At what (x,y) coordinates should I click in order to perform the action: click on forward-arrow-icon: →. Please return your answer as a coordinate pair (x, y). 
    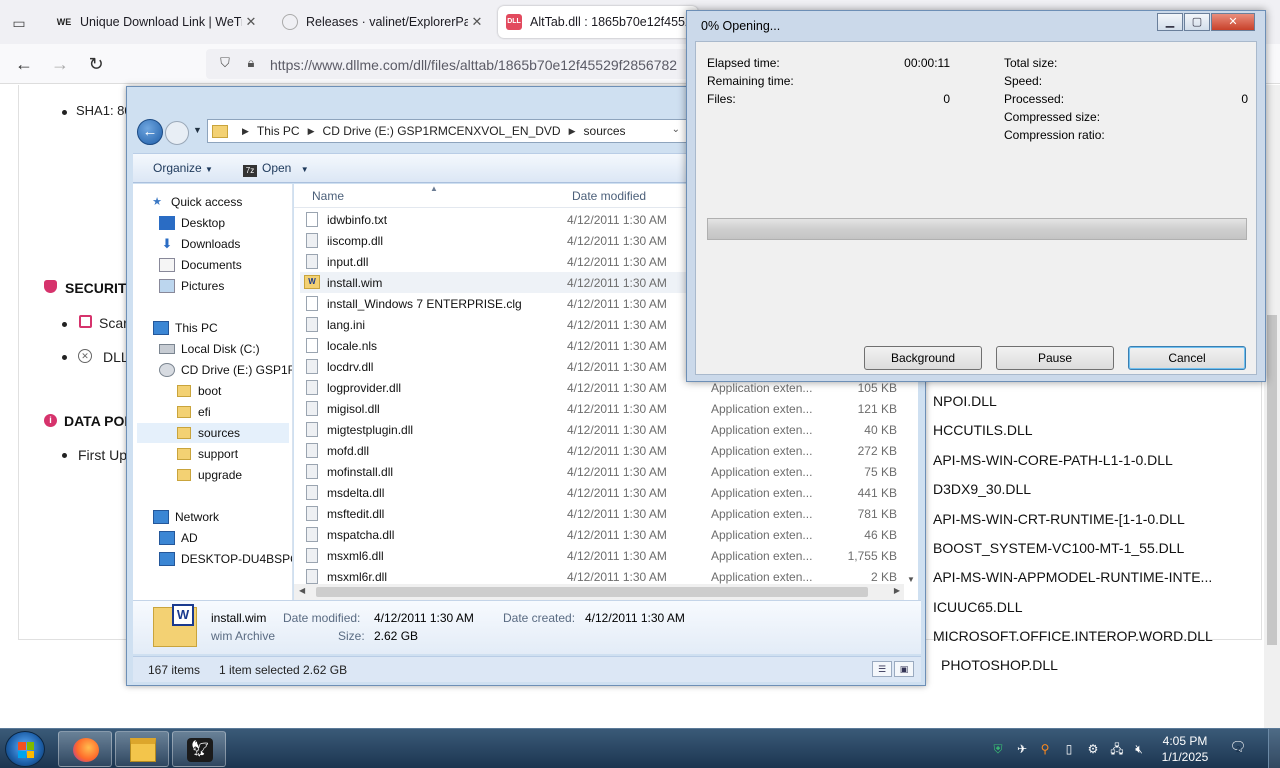
    Looking at the image, I should click on (60, 64).